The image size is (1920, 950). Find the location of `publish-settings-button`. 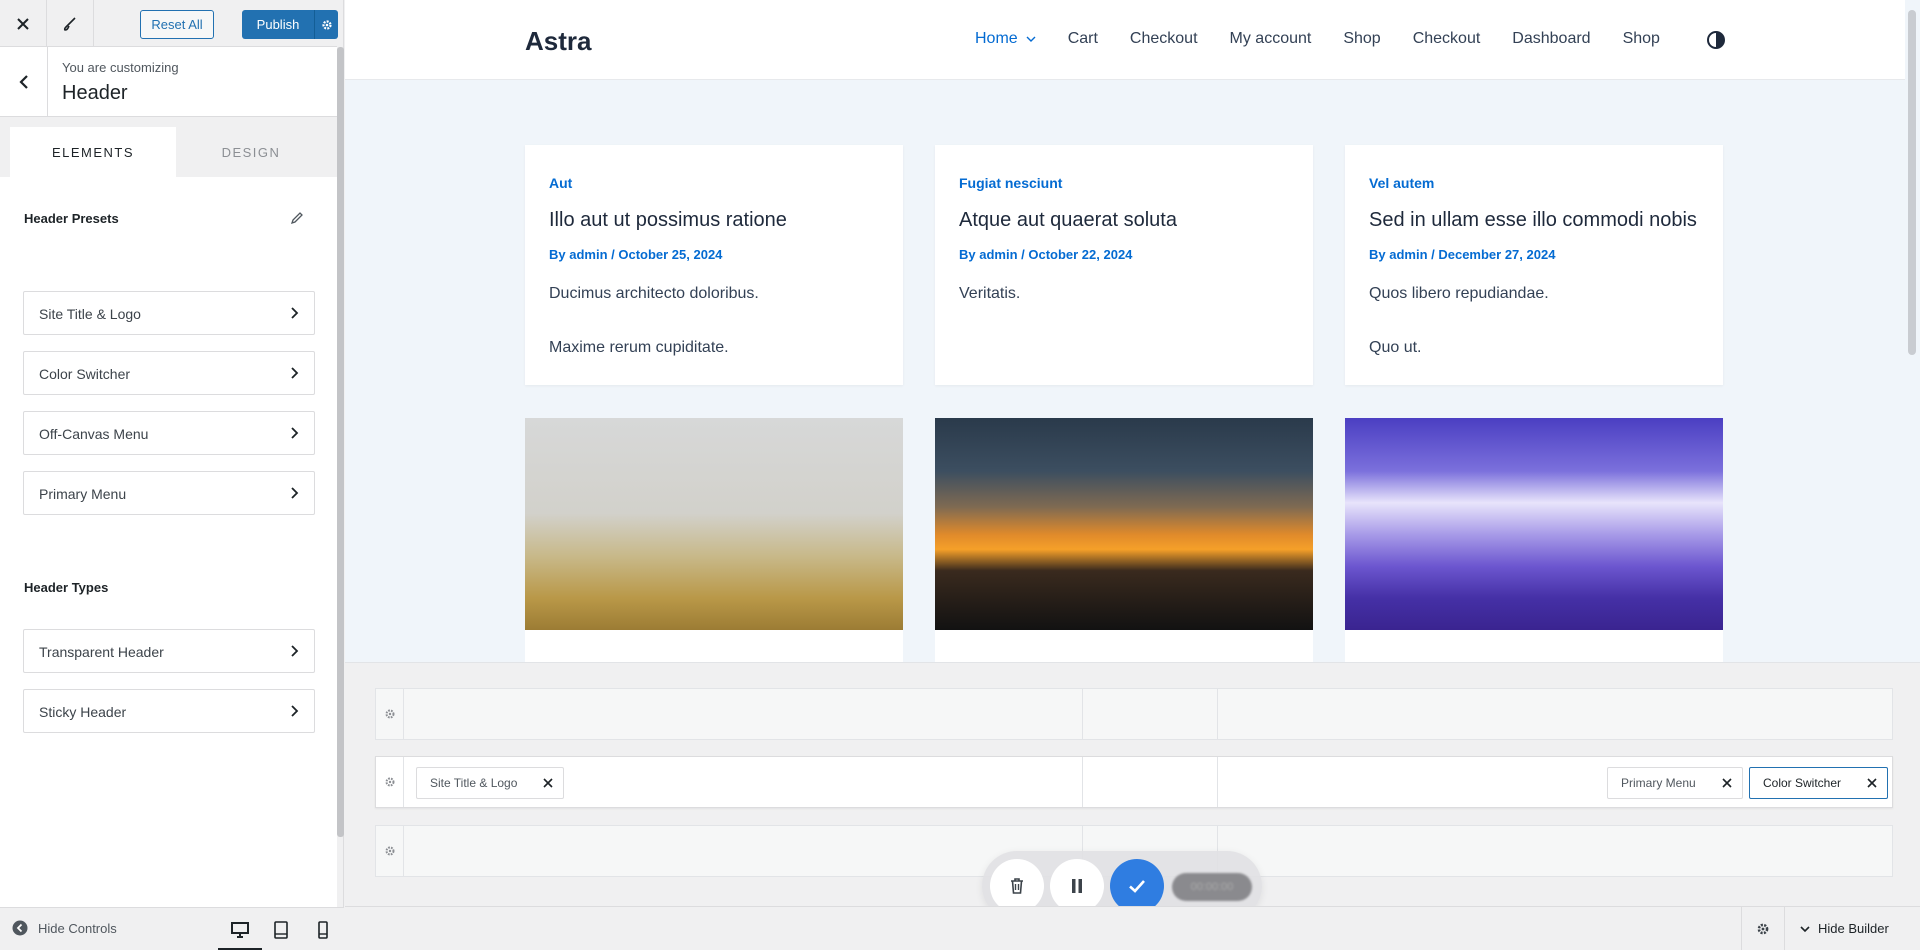

publish-settings-button is located at coordinates (326, 24).